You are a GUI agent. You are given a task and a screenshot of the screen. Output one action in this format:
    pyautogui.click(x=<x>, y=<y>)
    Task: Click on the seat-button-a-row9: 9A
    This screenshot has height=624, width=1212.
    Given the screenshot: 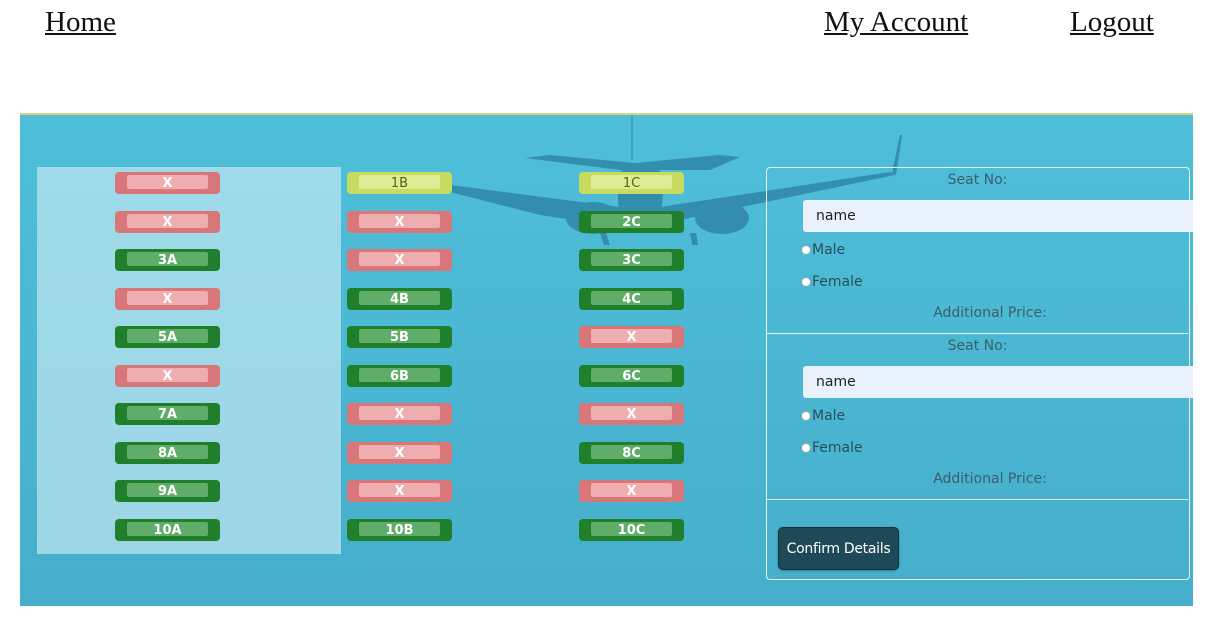 What is the action you would take?
    pyautogui.click(x=167, y=491)
    